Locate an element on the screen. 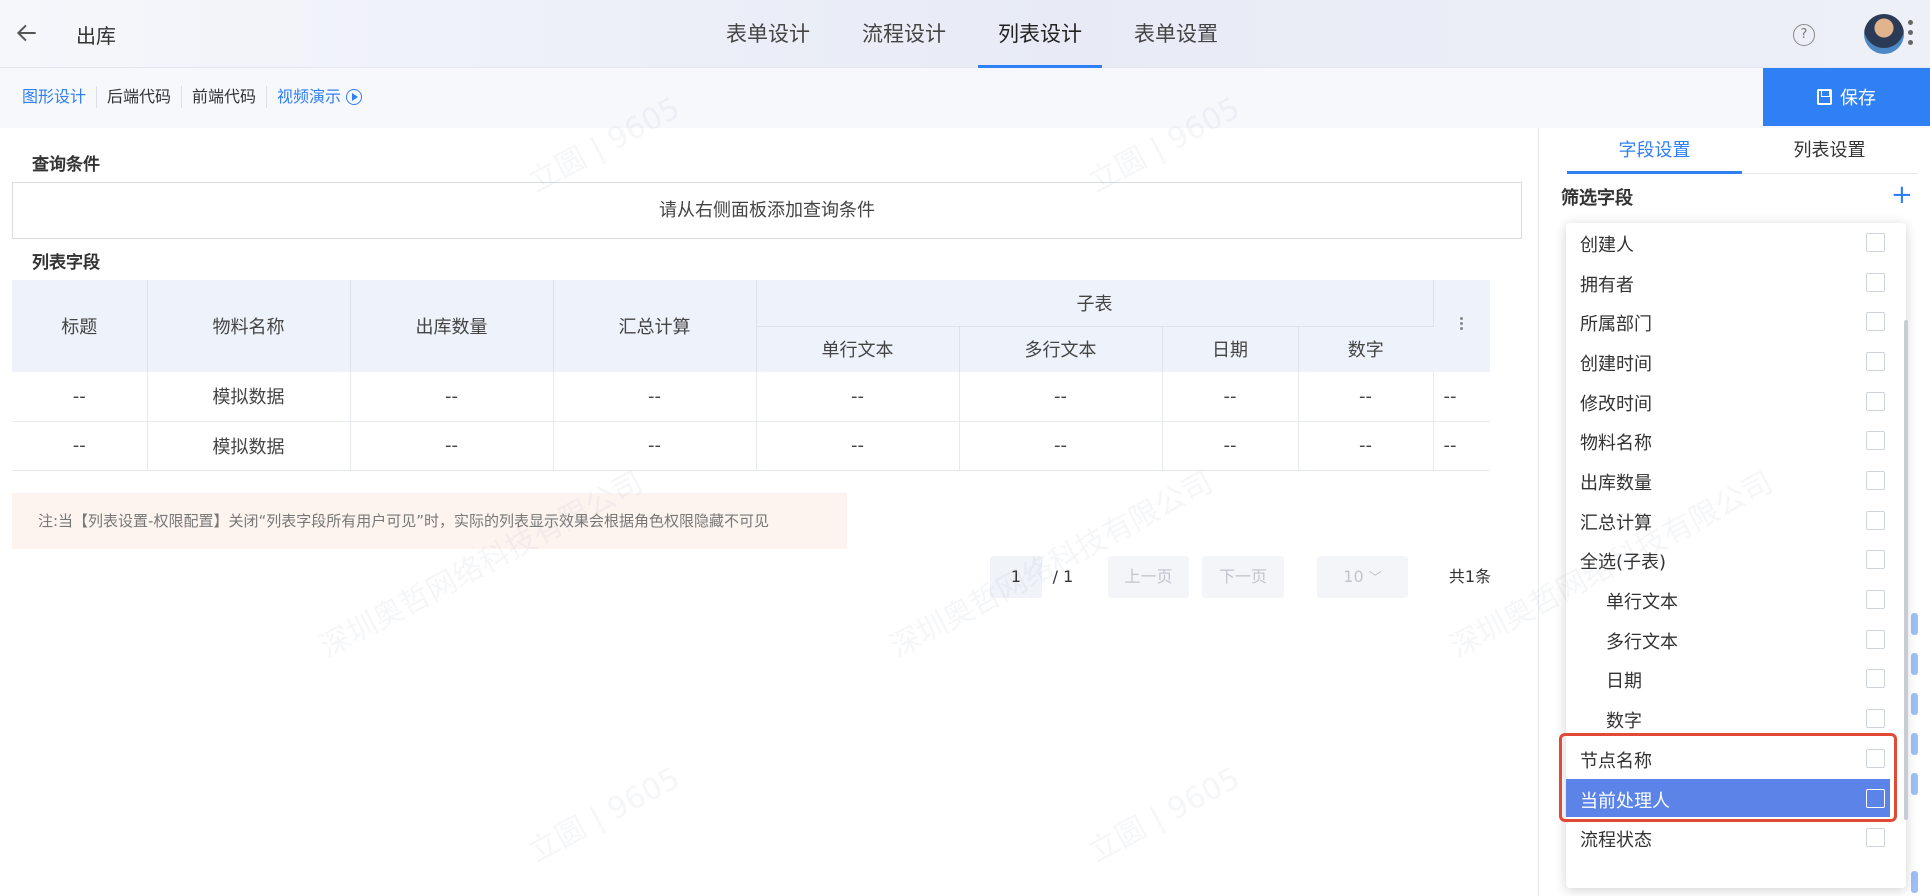 The width and height of the screenshot is (1930, 896). dropdown-option: 流程状态 is located at coordinates (1728, 837).